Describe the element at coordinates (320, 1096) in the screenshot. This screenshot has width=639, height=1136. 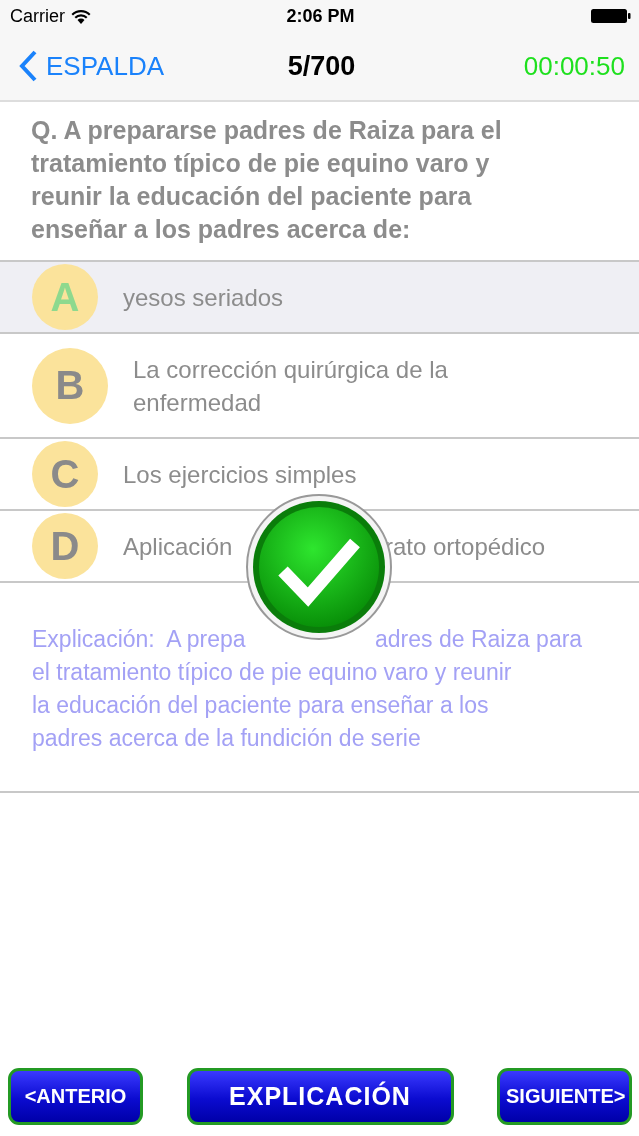
I see `nav-button: EXPLICACIÓN` at that location.